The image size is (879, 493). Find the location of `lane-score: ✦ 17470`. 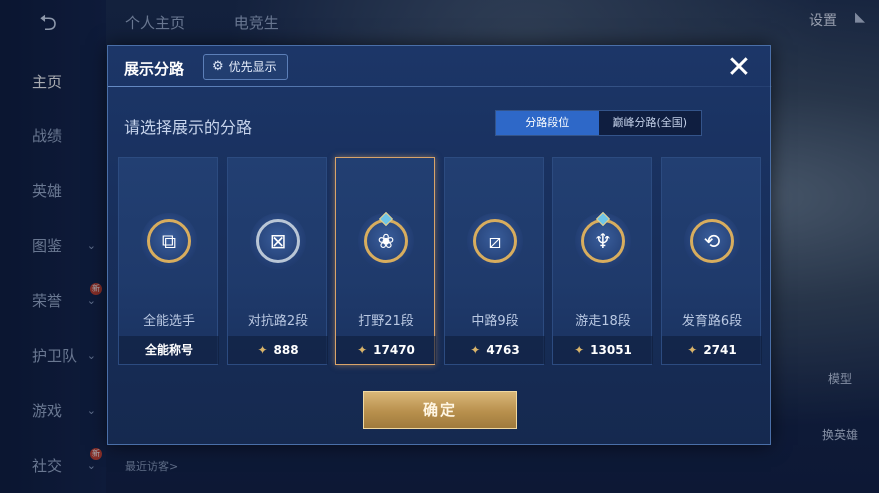

lane-score: ✦ 17470 is located at coordinates (386, 350).